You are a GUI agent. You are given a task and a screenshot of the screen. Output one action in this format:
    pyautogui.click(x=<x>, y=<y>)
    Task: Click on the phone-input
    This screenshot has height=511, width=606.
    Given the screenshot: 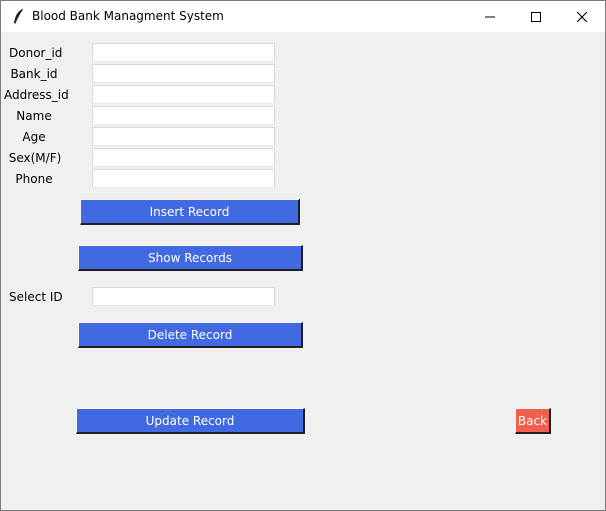 What is the action you would take?
    pyautogui.click(x=183, y=178)
    